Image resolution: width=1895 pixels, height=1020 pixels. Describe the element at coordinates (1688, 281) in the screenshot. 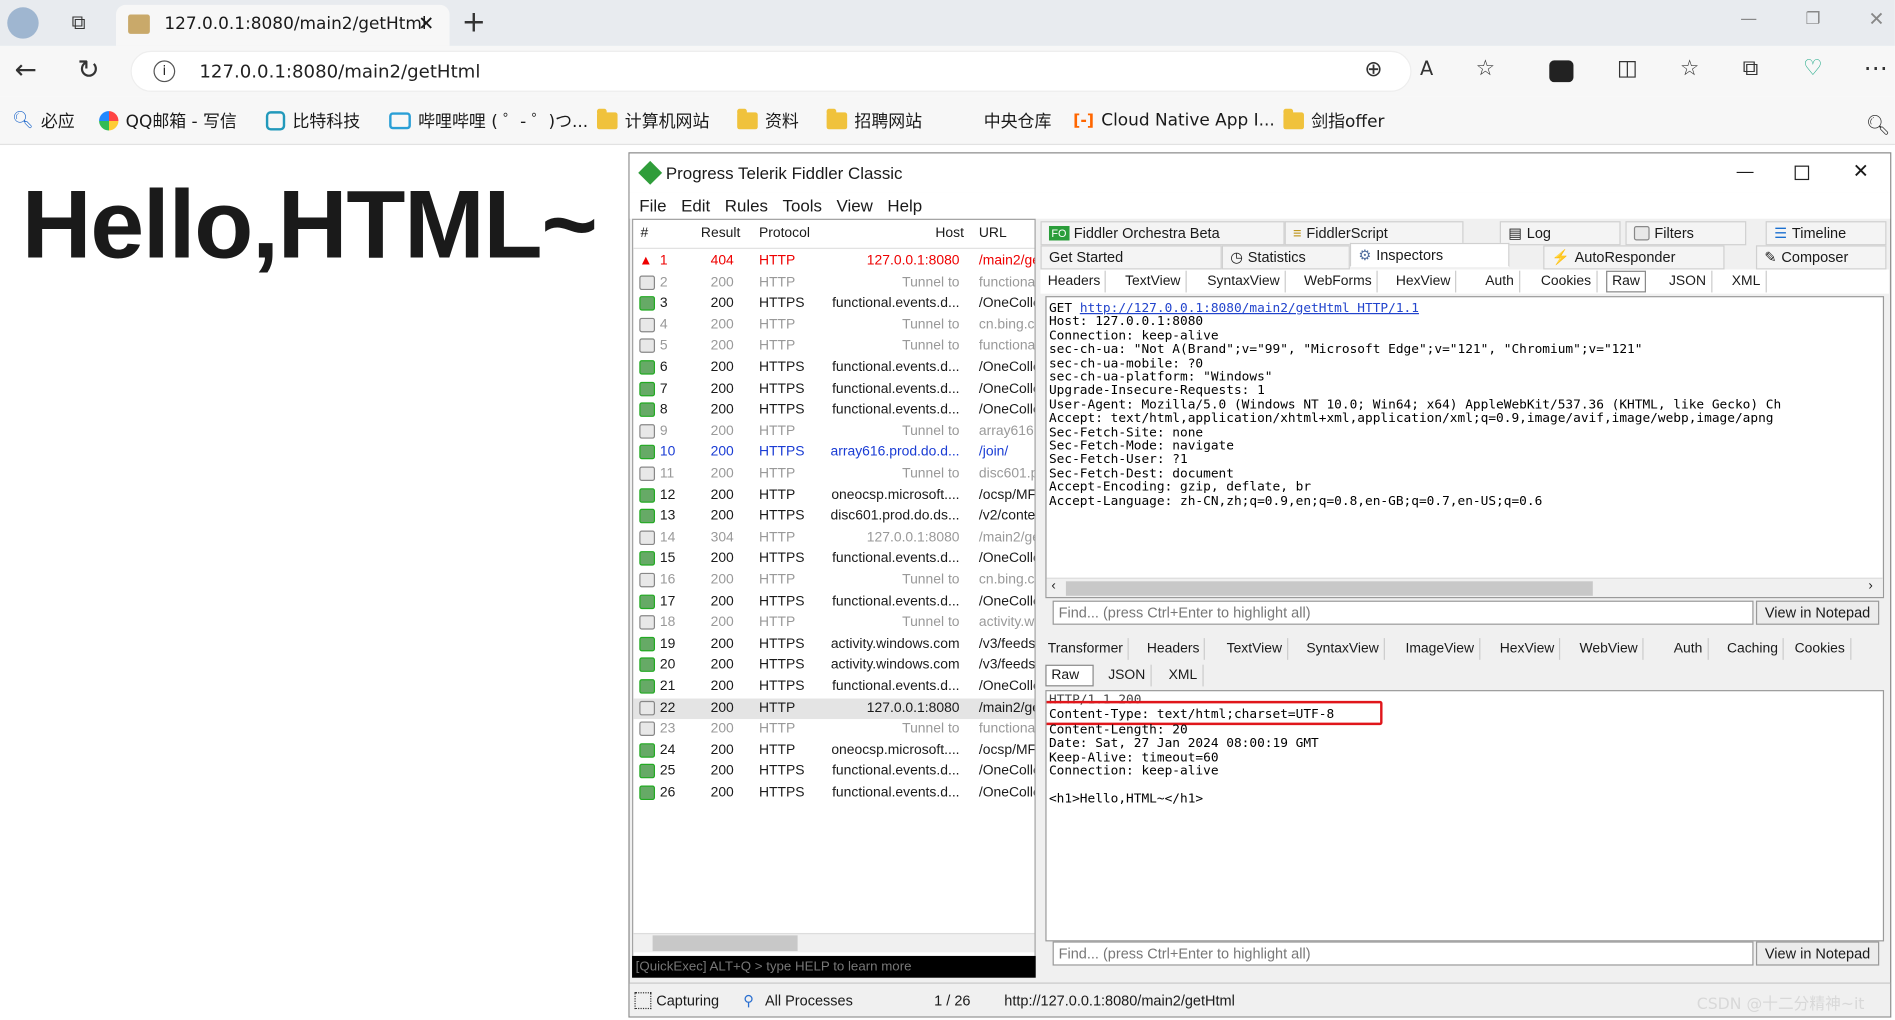

I see `request-tab-json: JSON` at that location.